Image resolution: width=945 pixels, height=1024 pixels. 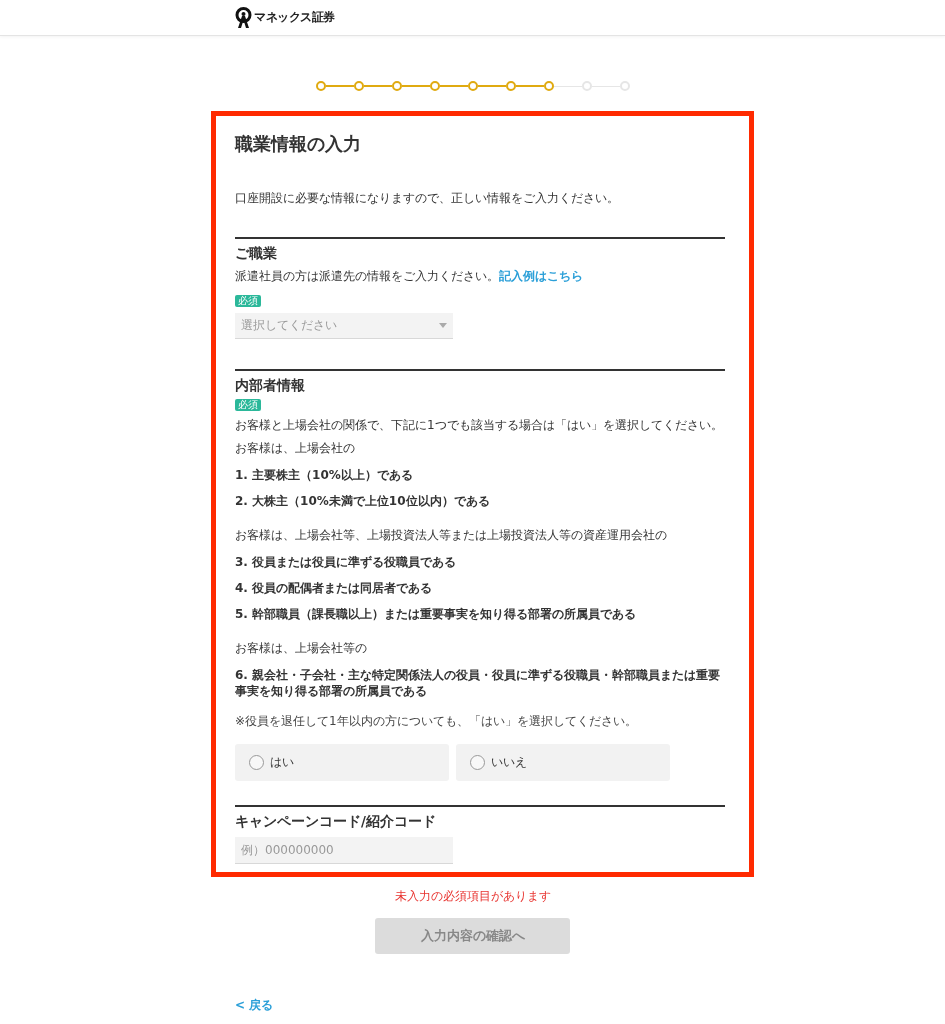 I want to click on logo-text: マネックス証券, so click(x=294, y=17).